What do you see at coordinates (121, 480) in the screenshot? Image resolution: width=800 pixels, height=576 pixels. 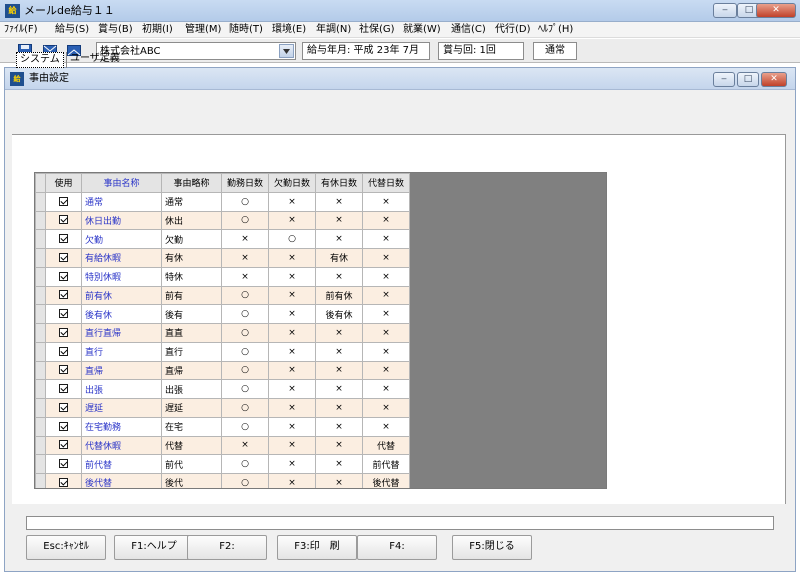 I see `reason-name-cell: 後代替` at bounding box center [121, 480].